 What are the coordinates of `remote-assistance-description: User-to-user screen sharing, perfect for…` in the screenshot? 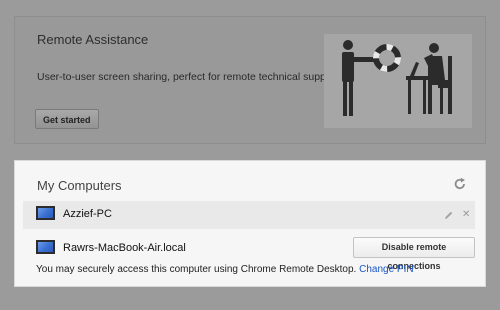 It's located at (189, 77).